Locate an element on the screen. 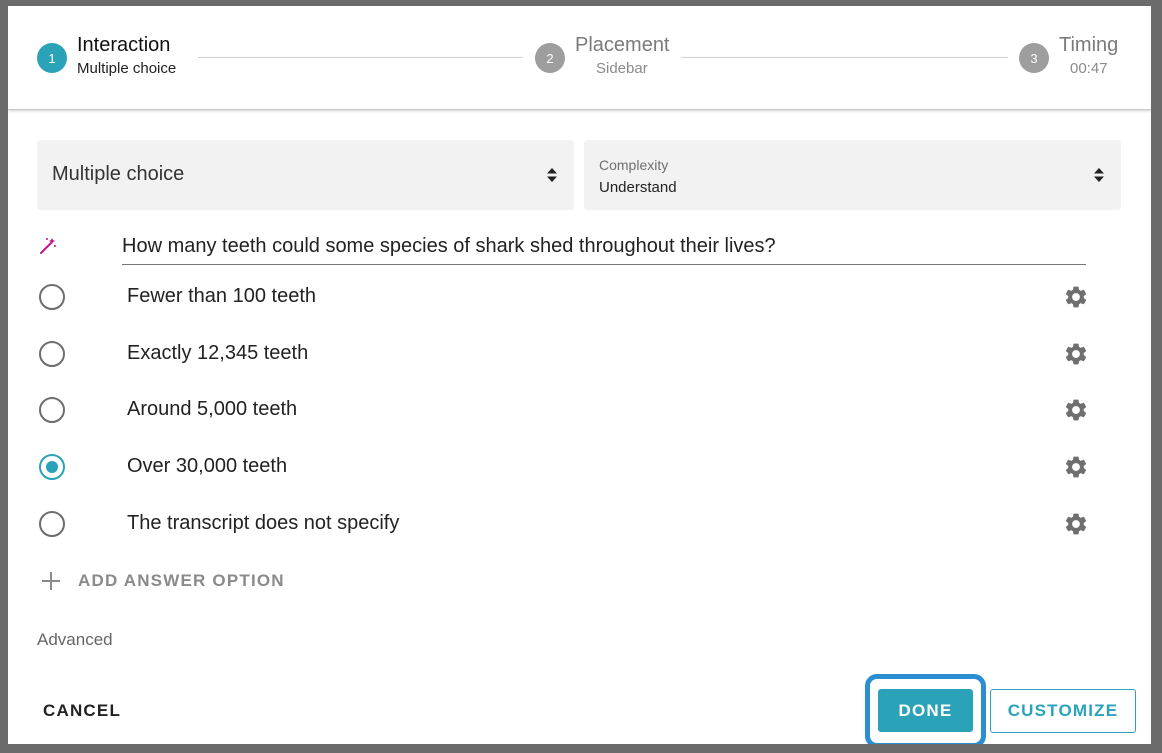 The height and width of the screenshot is (753, 1162). answer-option: Over 30,000 teeth is located at coordinates (579, 467).